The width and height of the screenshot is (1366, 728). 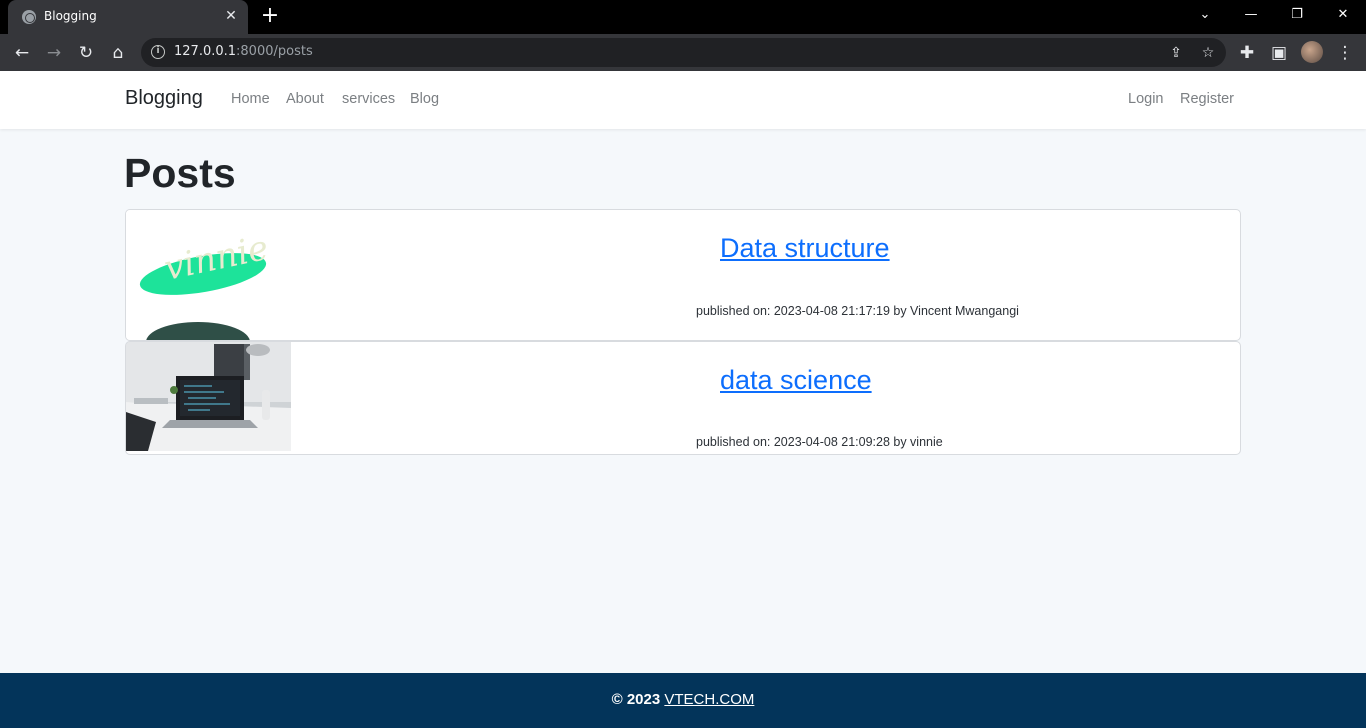 I want to click on menu-icon: ⋮, so click(x=1345, y=53).